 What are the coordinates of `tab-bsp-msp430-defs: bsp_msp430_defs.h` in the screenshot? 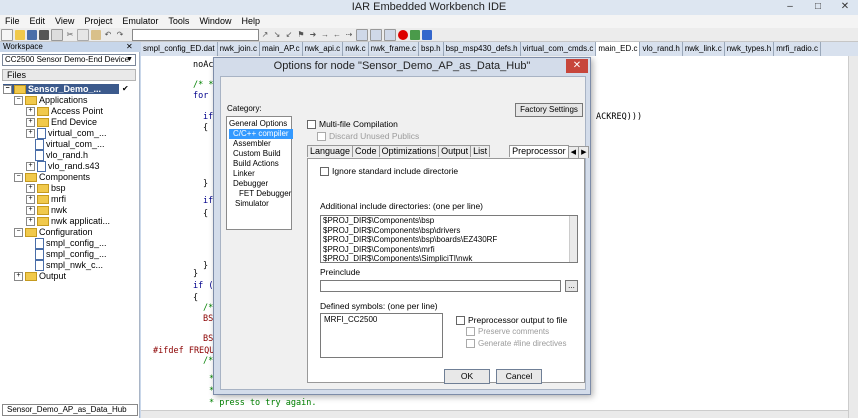 It's located at (482, 49).